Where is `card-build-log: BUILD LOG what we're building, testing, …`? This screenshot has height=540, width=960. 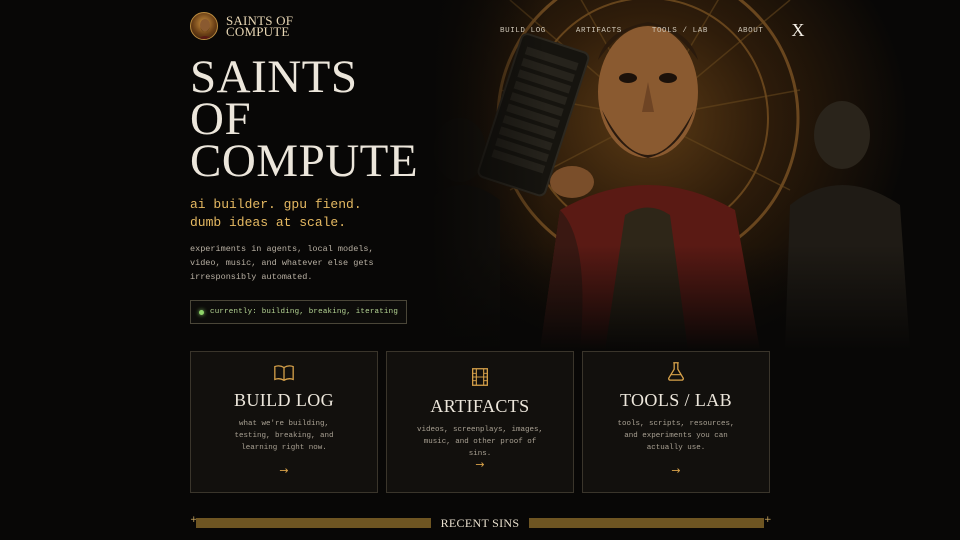
card-build-log: BUILD LOG what we're building, testing, … is located at coordinates (284, 422).